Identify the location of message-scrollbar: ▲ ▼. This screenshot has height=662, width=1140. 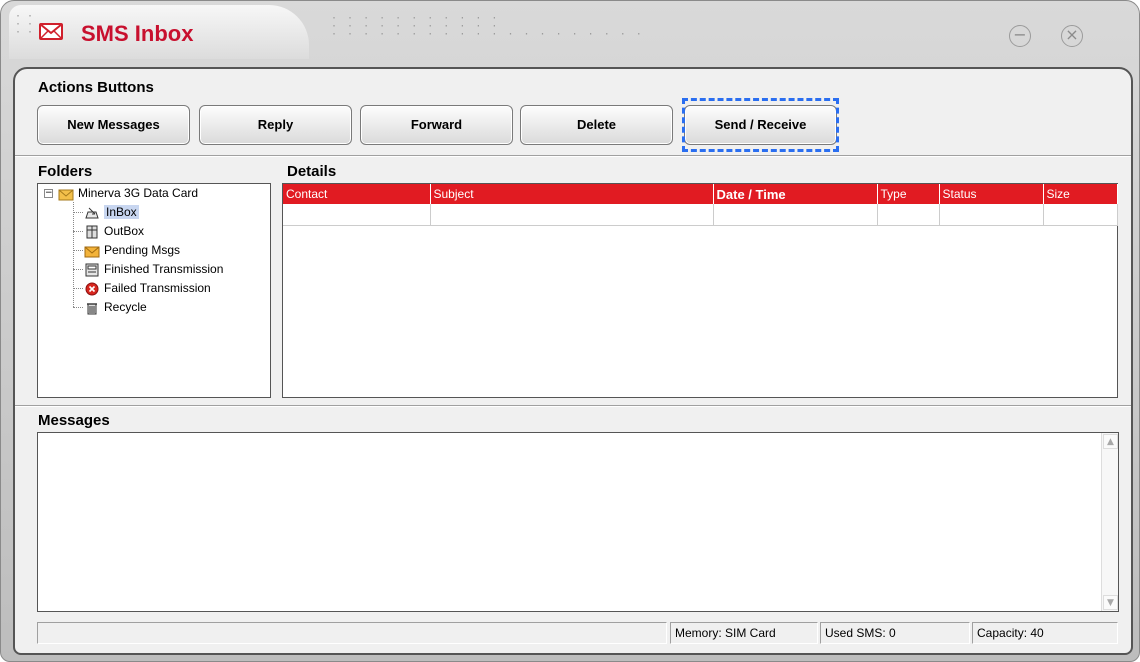
(1109, 522).